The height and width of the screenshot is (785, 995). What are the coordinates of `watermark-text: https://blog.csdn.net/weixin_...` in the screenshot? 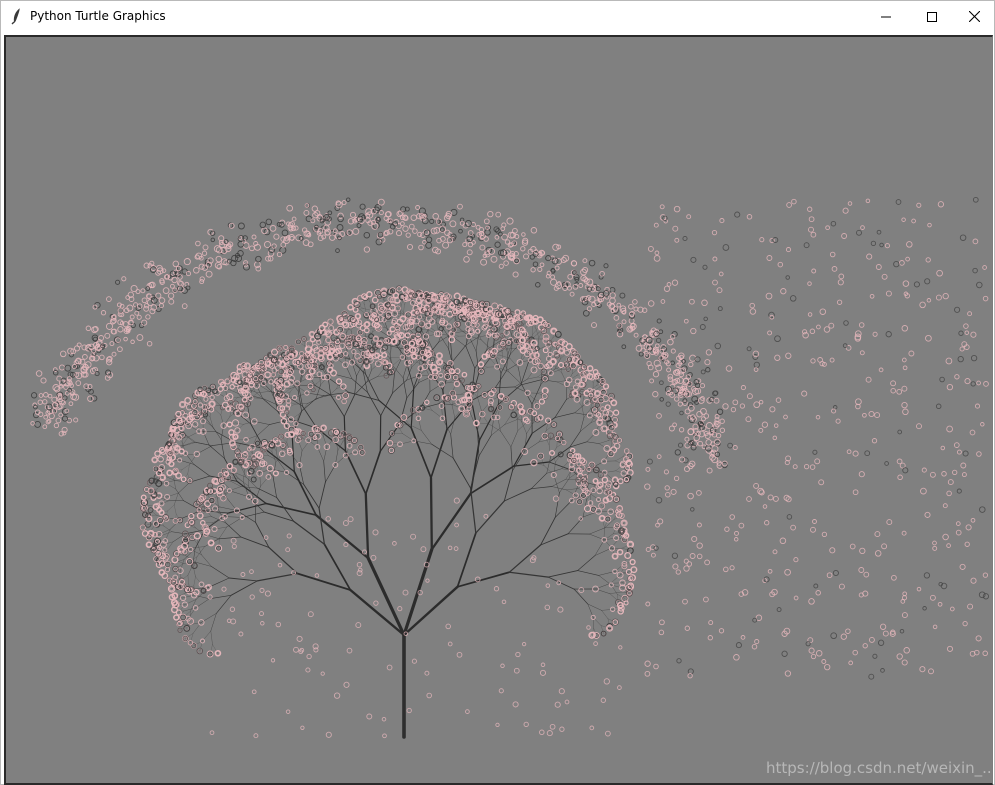 It's located at (879, 768).